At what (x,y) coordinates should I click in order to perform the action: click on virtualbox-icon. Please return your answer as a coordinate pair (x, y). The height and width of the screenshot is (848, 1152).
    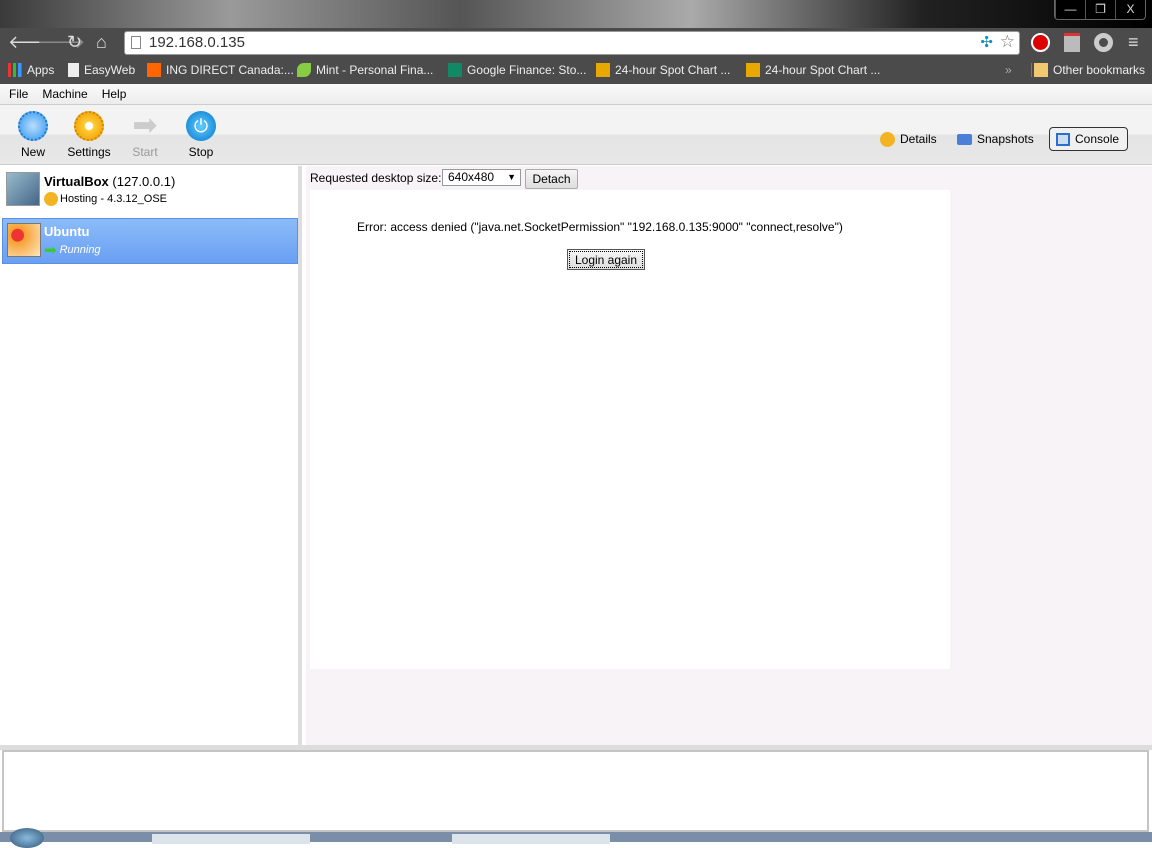
    Looking at the image, I should click on (23, 189).